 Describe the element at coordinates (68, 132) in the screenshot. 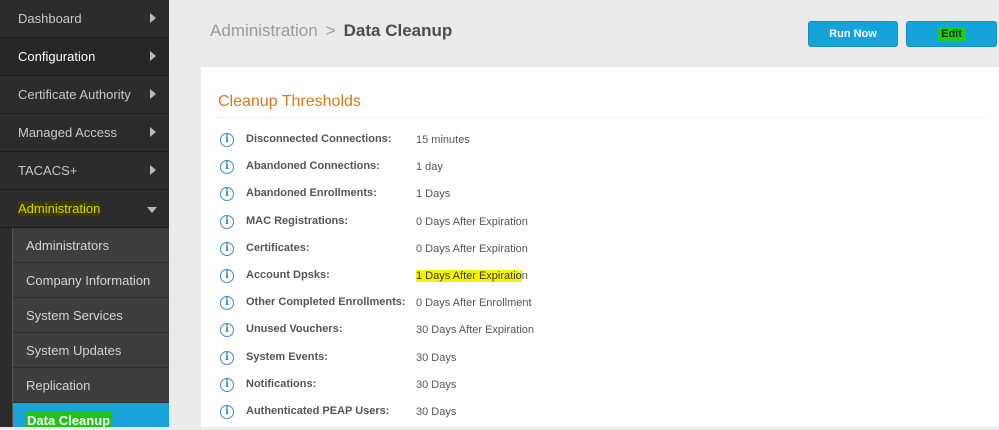

I see `sidebar-item-label: Managed Access` at that location.